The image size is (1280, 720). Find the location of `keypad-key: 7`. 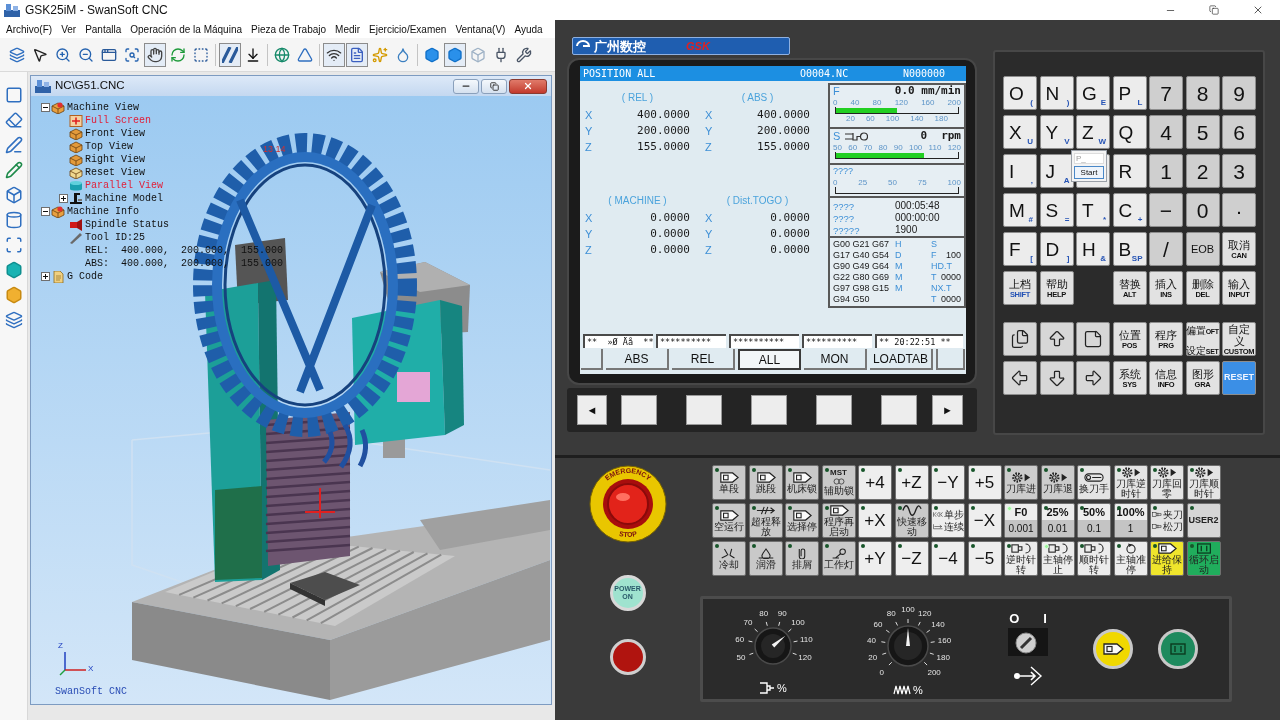

keypad-key: 7 is located at coordinates (1166, 93).